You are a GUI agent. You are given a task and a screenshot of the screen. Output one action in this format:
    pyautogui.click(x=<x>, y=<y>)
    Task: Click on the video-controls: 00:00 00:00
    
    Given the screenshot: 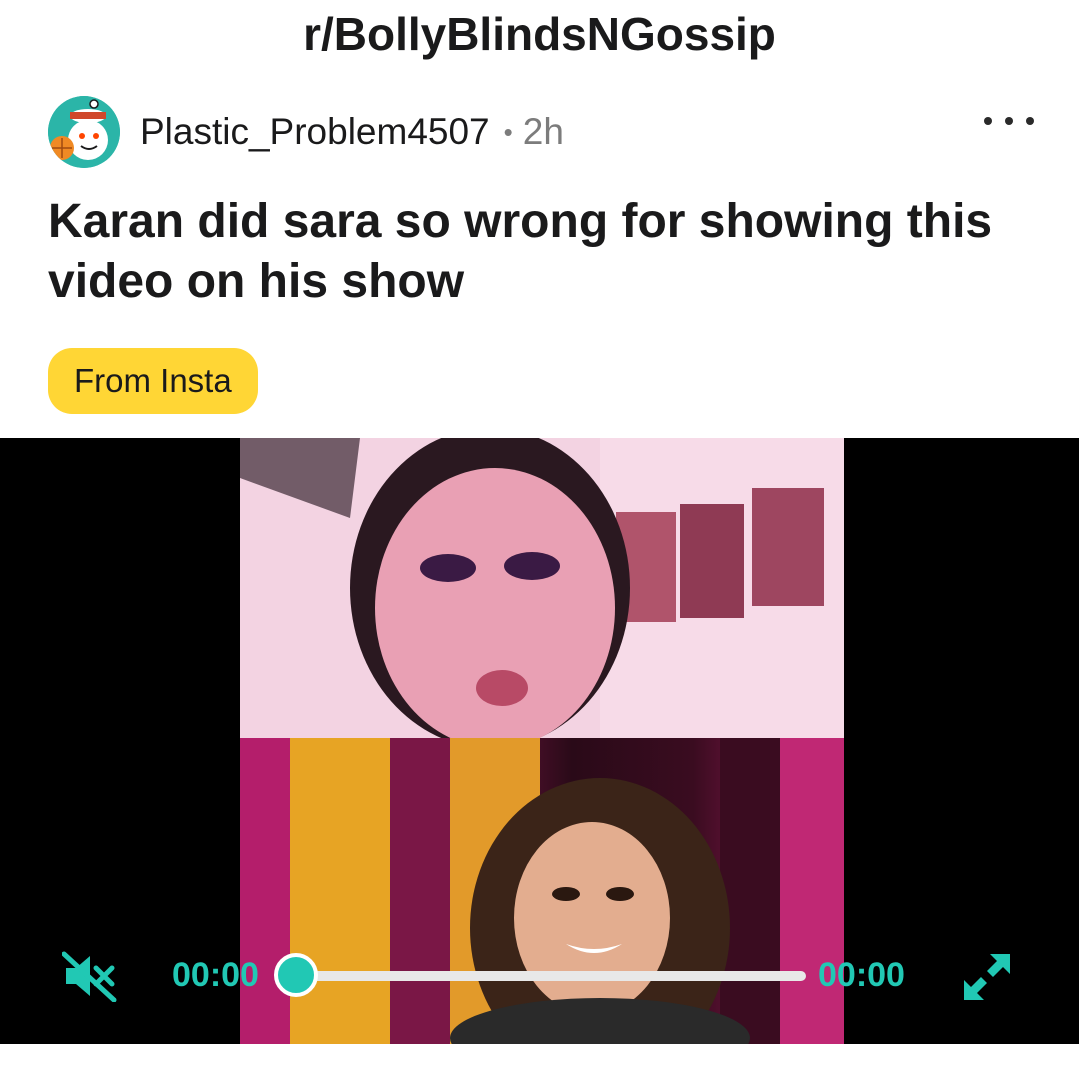 What is the action you would take?
    pyautogui.click(x=539, y=978)
    